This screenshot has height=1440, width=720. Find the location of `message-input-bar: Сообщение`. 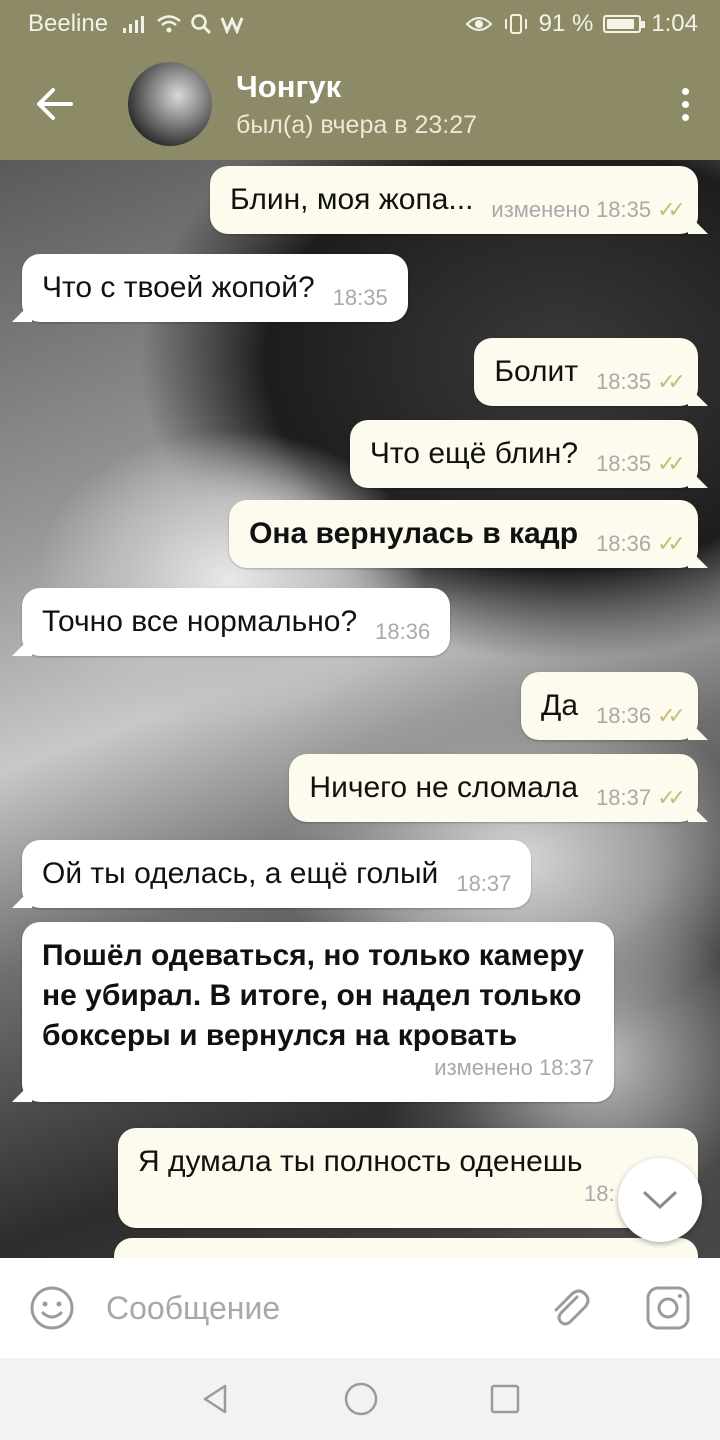

message-input-bar: Сообщение is located at coordinates (360, 1308).